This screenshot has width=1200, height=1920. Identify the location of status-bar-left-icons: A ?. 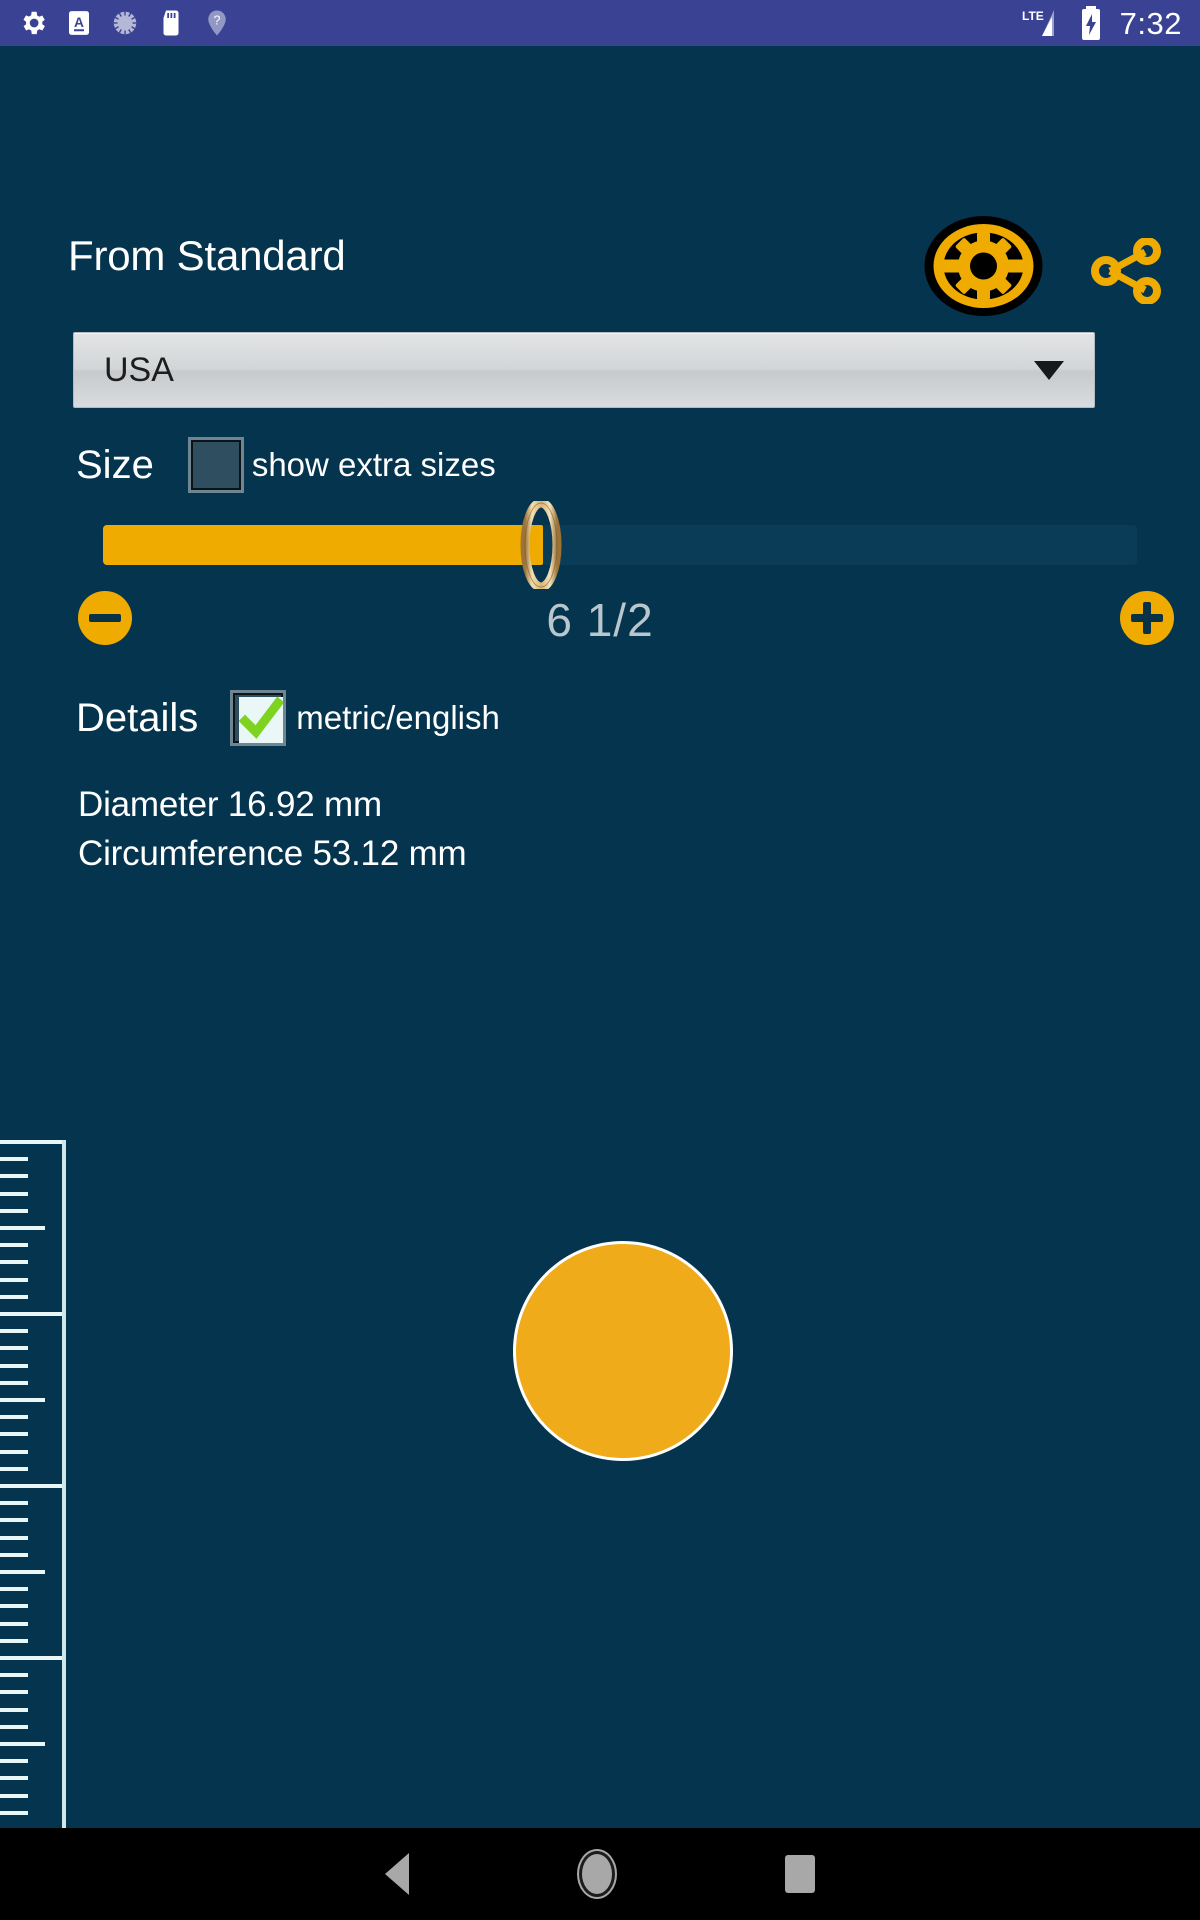
(125, 23).